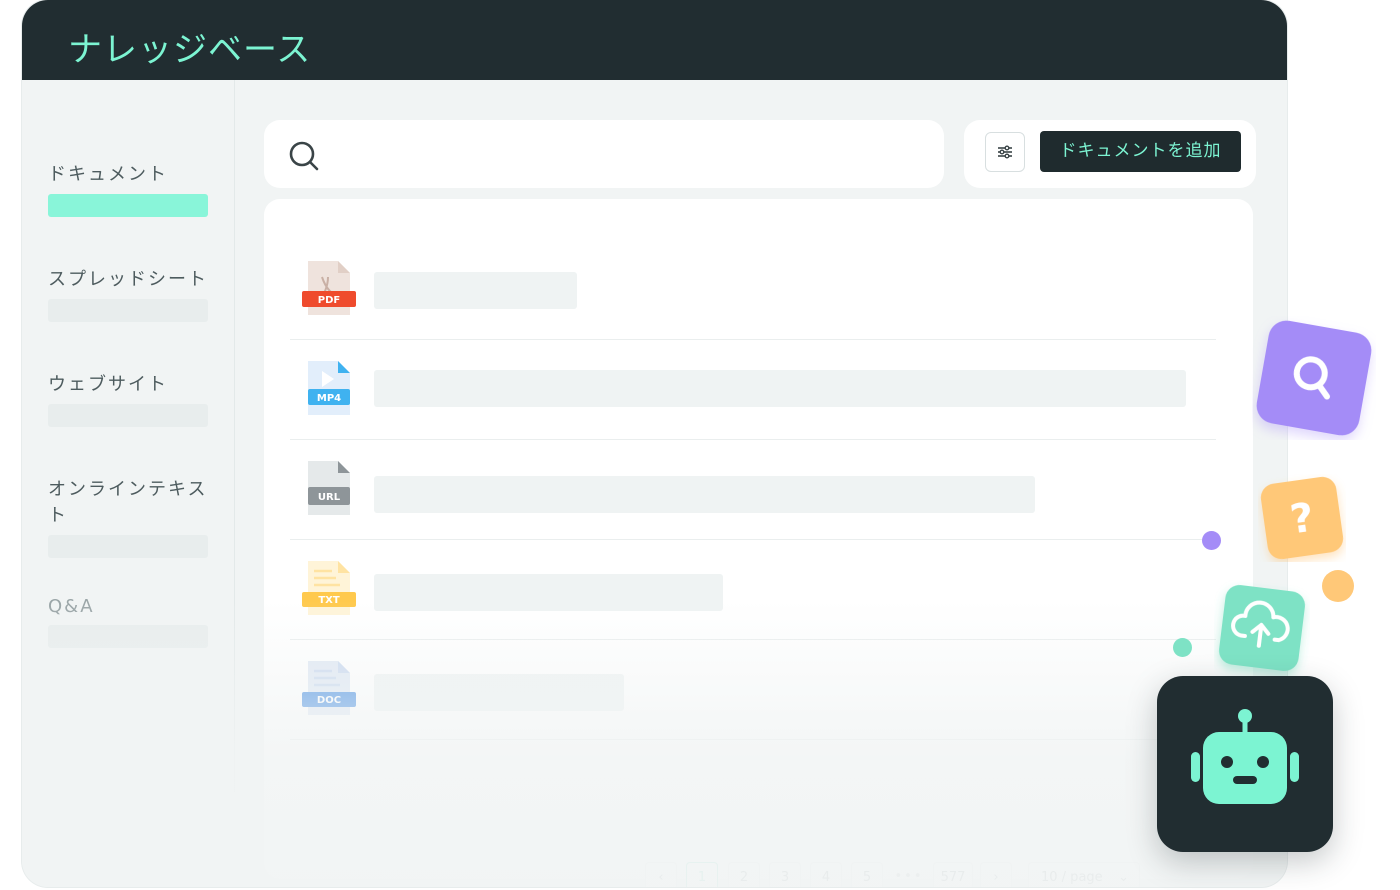 The height and width of the screenshot is (890, 1400). What do you see at coordinates (128, 205) in the screenshot?
I see `sidebar-active-indicator` at bounding box center [128, 205].